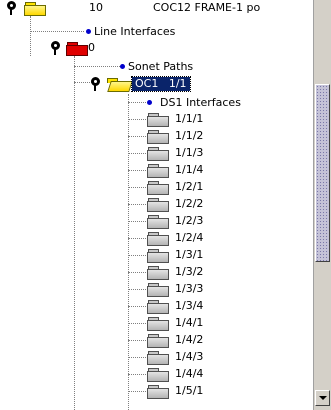  Describe the element at coordinates (189, 169) in the screenshot. I see `tree-node-ds1-item-label: 1/1/4` at that location.